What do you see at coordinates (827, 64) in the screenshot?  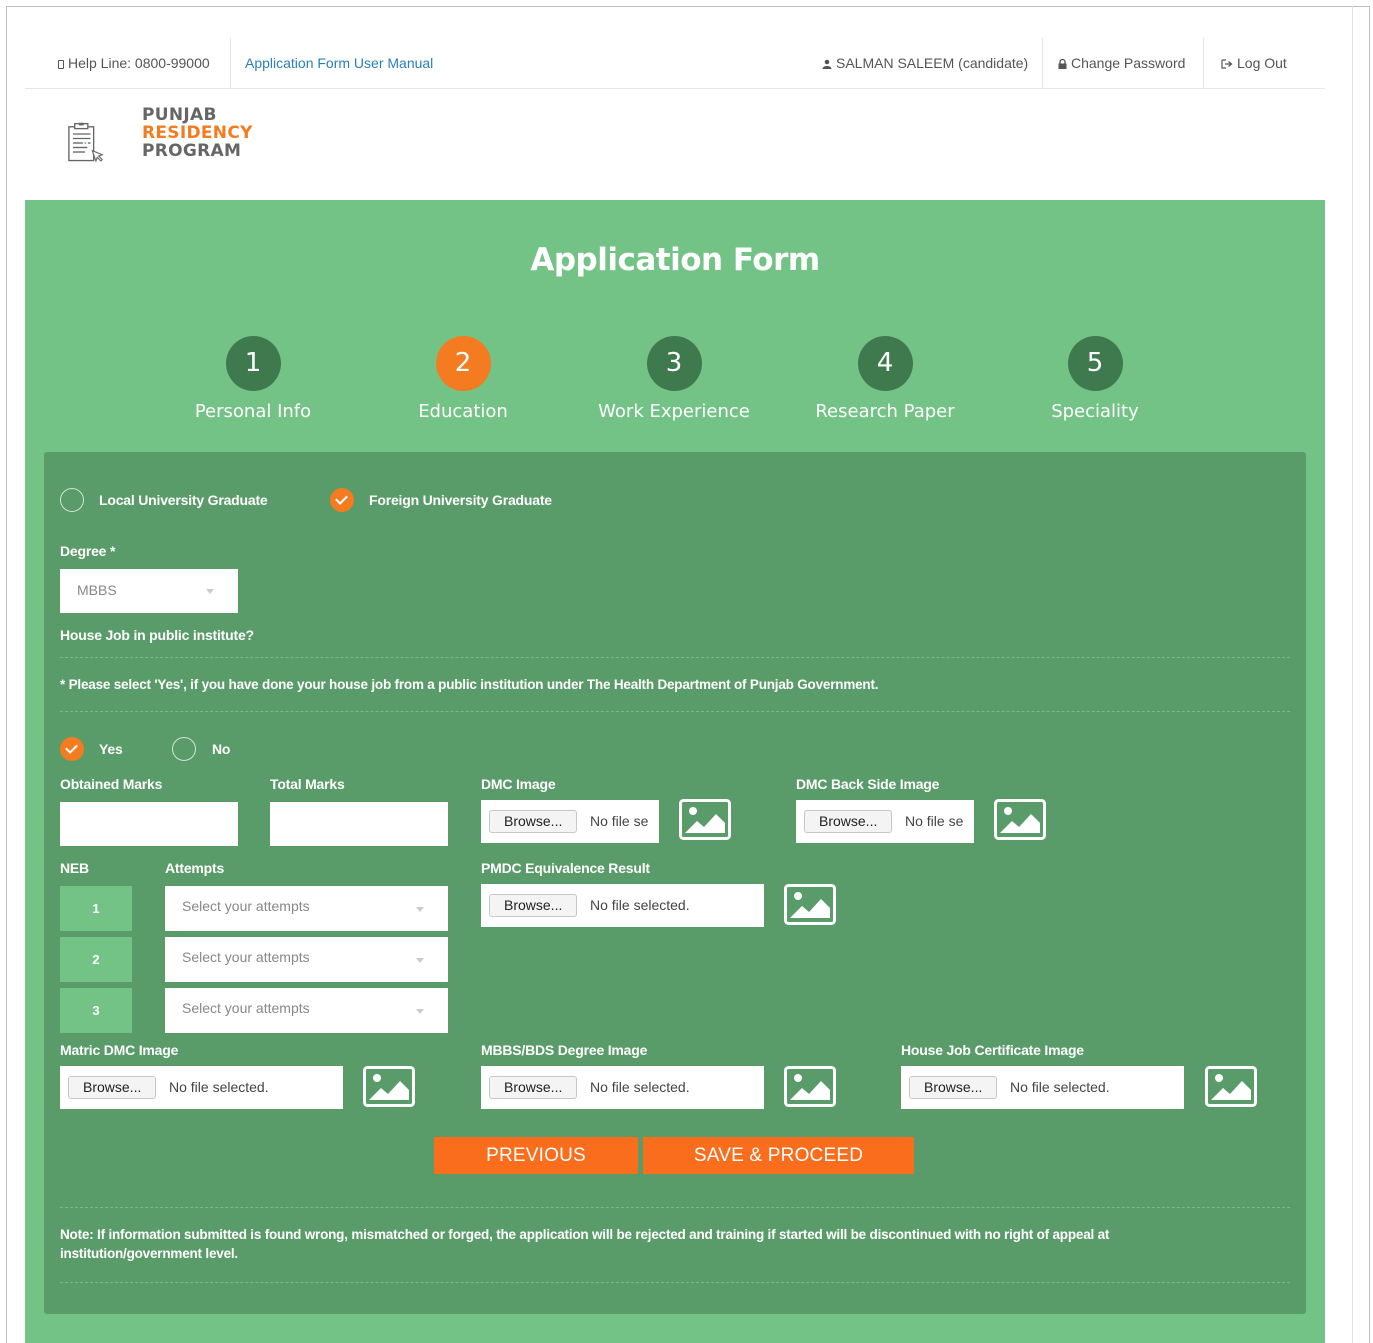 I see `user-icon` at bounding box center [827, 64].